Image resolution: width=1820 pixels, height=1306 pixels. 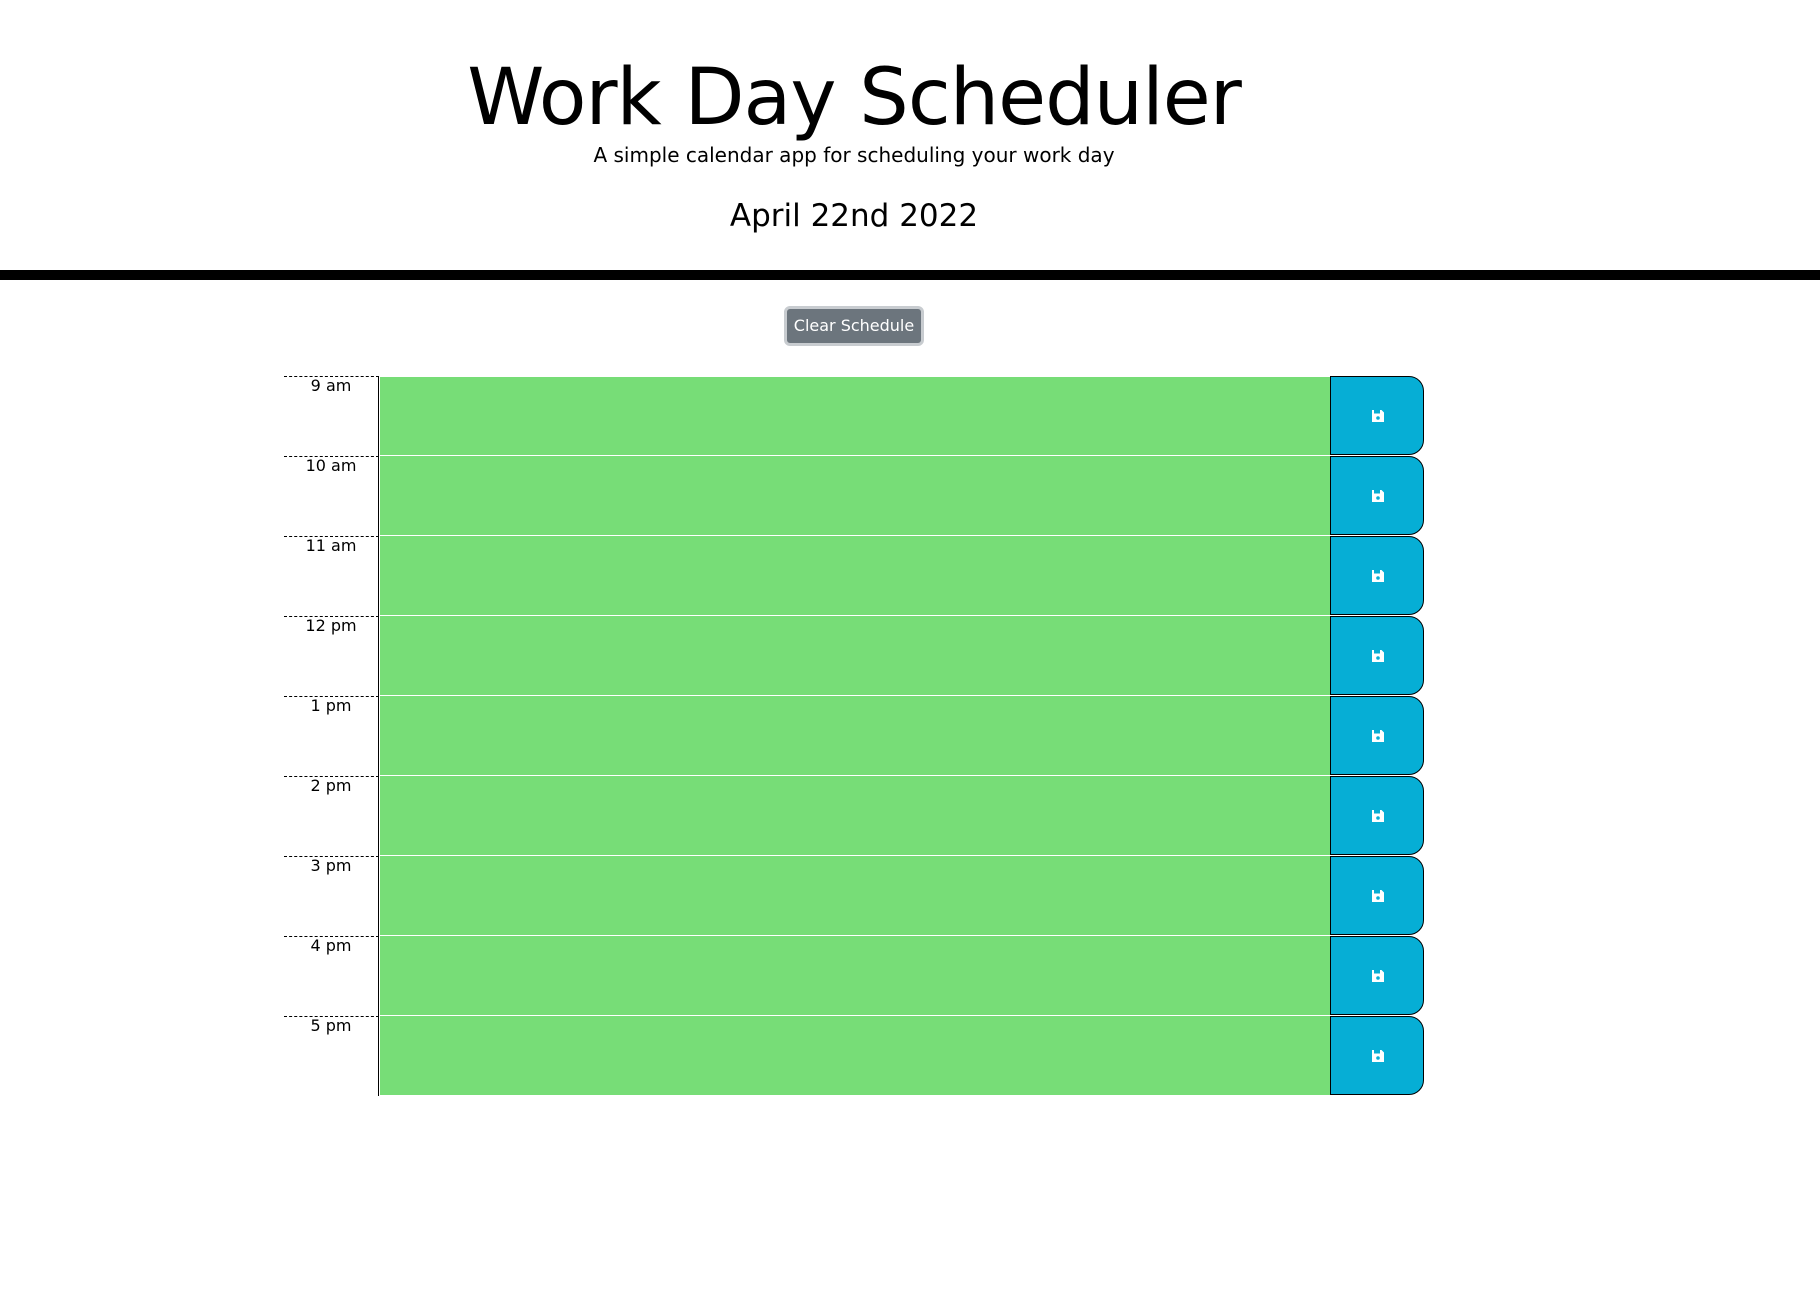 What do you see at coordinates (331, 1025) in the screenshot?
I see `hour-label-text: 5 pm` at bounding box center [331, 1025].